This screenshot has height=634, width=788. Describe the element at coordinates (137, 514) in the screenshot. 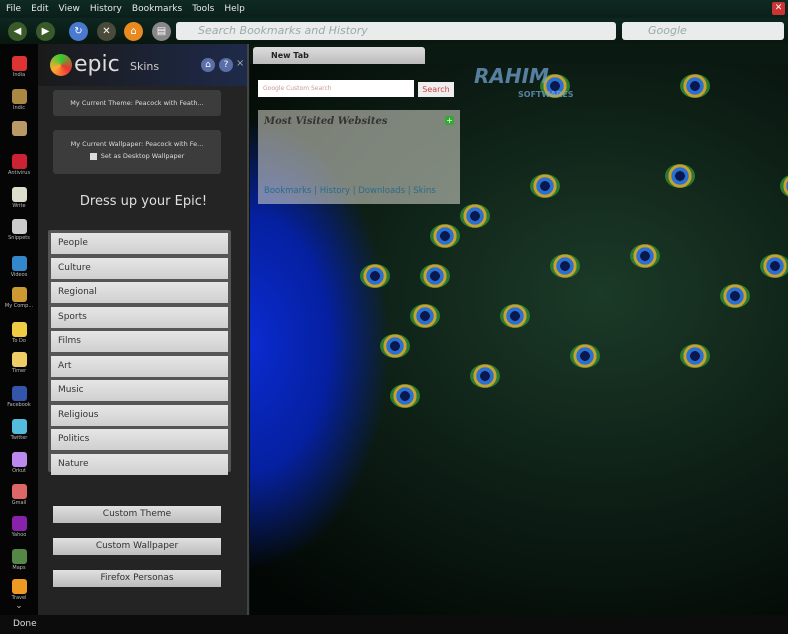

I see `custom-theme-button: Custom Theme` at that location.